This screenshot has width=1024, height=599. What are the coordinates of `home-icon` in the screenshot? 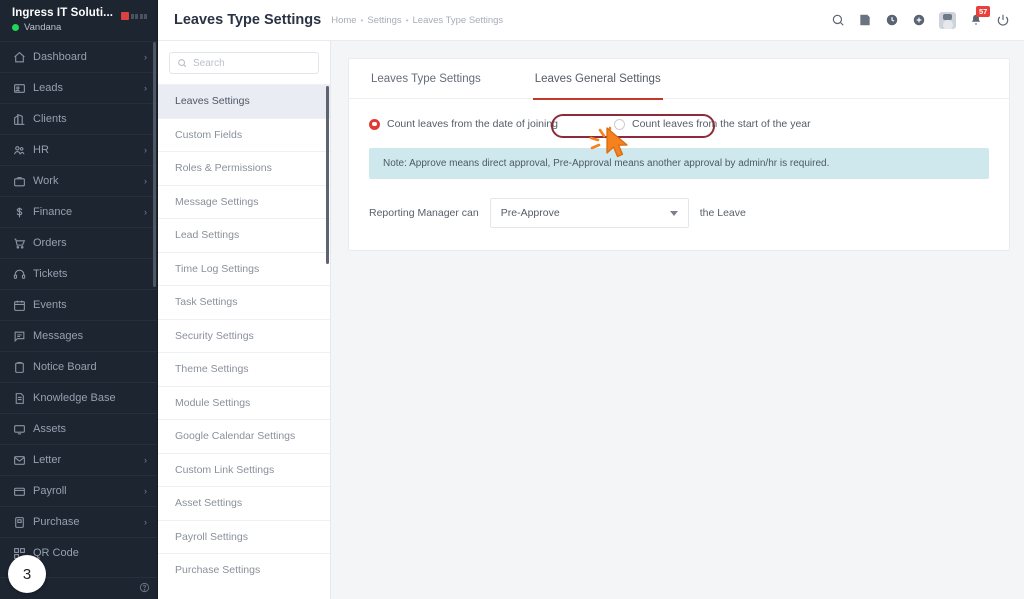 It's located at (23, 57).